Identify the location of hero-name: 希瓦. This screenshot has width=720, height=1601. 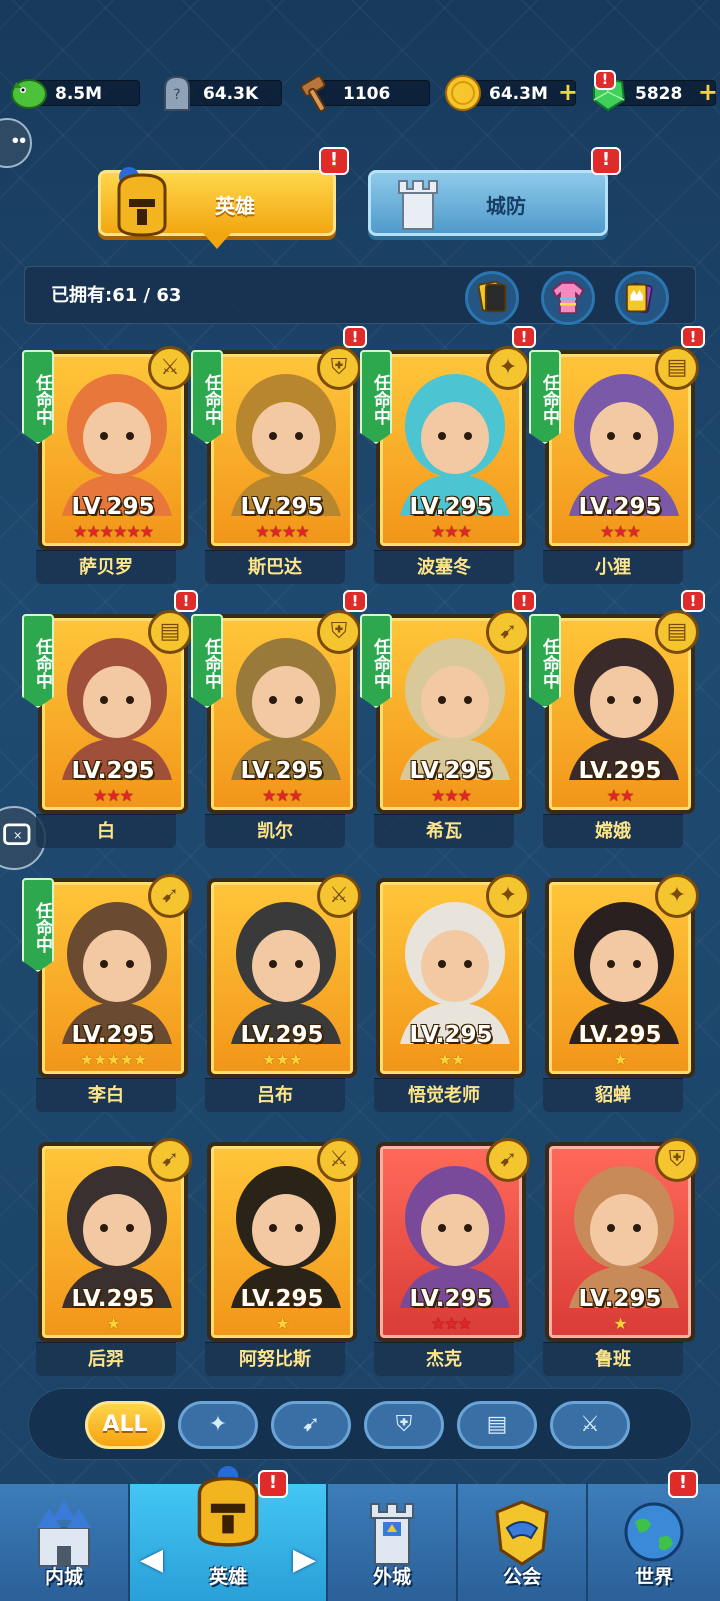
(444, 831).